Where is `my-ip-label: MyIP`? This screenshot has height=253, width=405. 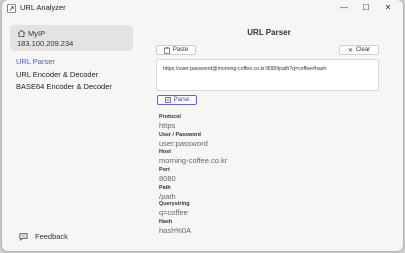
my-ip-label: MyIP is located at coordinates (37, 33).